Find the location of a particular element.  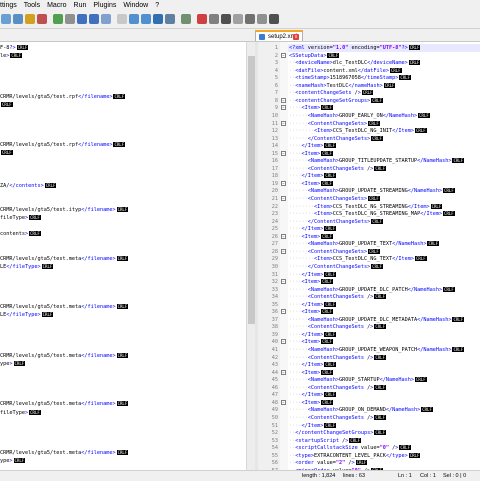

menu-item-6: ? is located at coordinates (157, 5).